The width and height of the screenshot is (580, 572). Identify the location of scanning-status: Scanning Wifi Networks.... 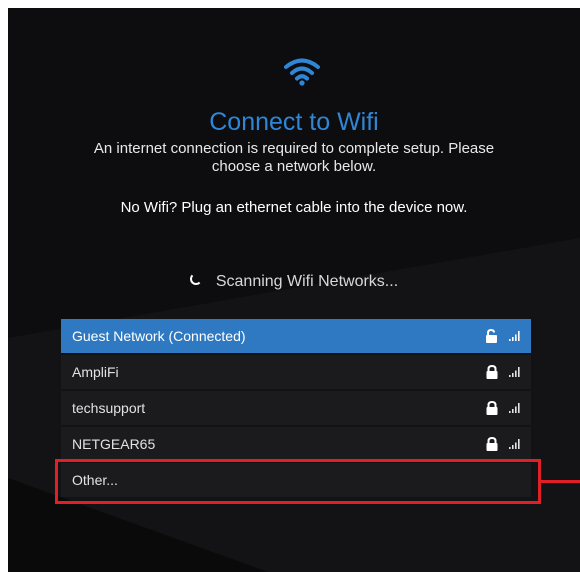
(294, 282).